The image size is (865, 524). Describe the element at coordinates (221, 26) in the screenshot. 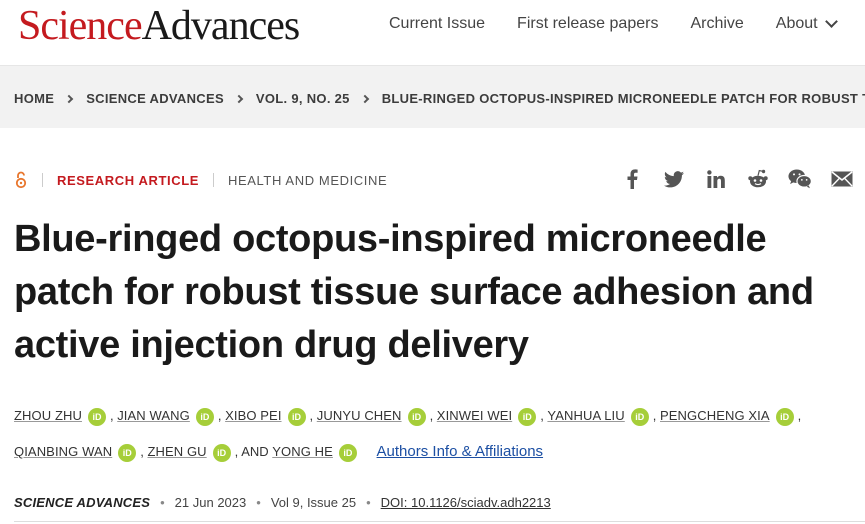

I see `logo-advances: Advances` at that location.